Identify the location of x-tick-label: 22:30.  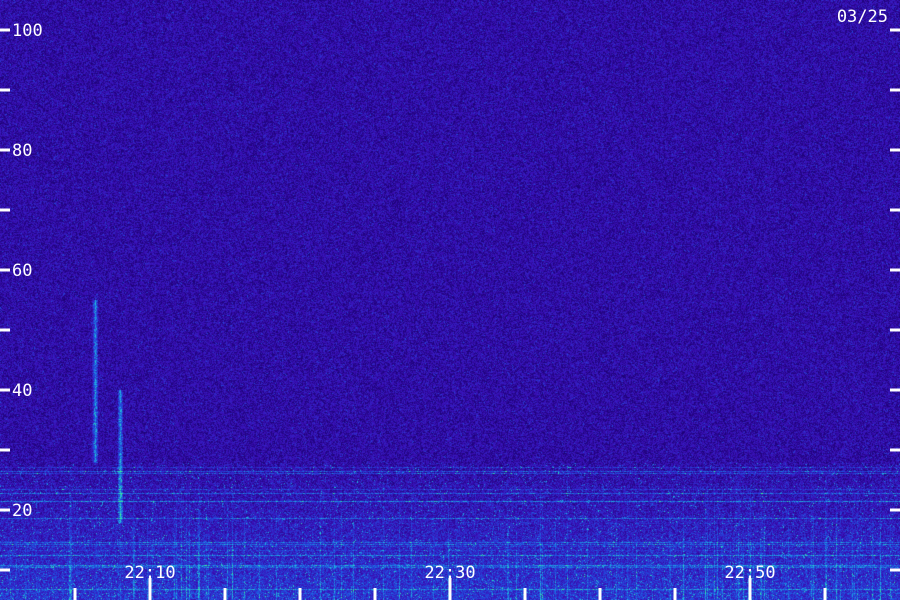
(449, 573).